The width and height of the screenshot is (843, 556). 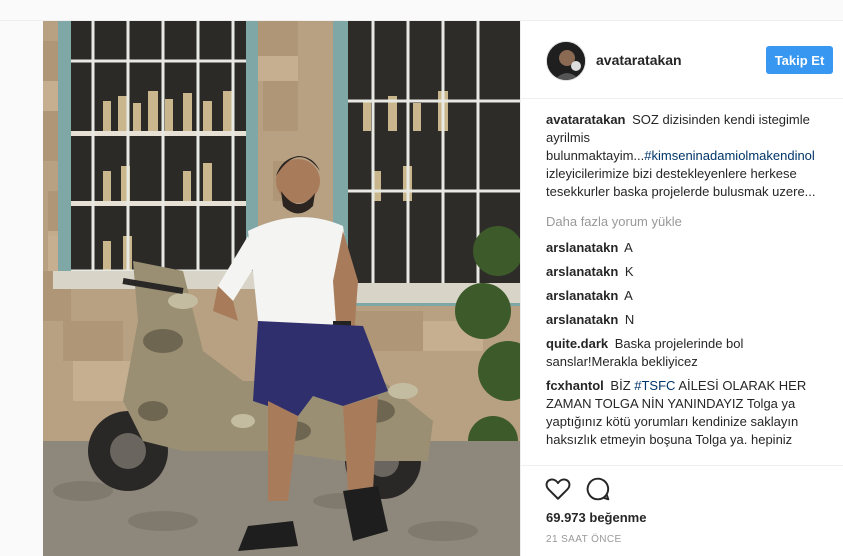 What do you see at coordinates (596, 517) in the screenshot?
I see `like-count: 69.973 beğenme` at bounding box center [596, 517].